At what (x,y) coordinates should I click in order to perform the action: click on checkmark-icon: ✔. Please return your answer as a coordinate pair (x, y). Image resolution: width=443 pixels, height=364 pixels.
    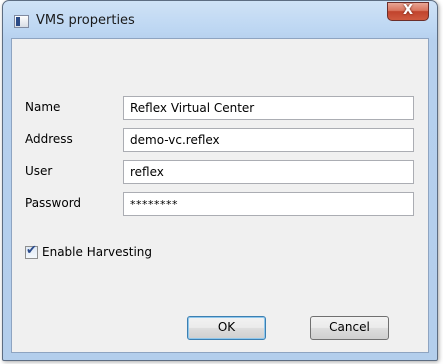
    Looking at the image, I should click on (31, 250).